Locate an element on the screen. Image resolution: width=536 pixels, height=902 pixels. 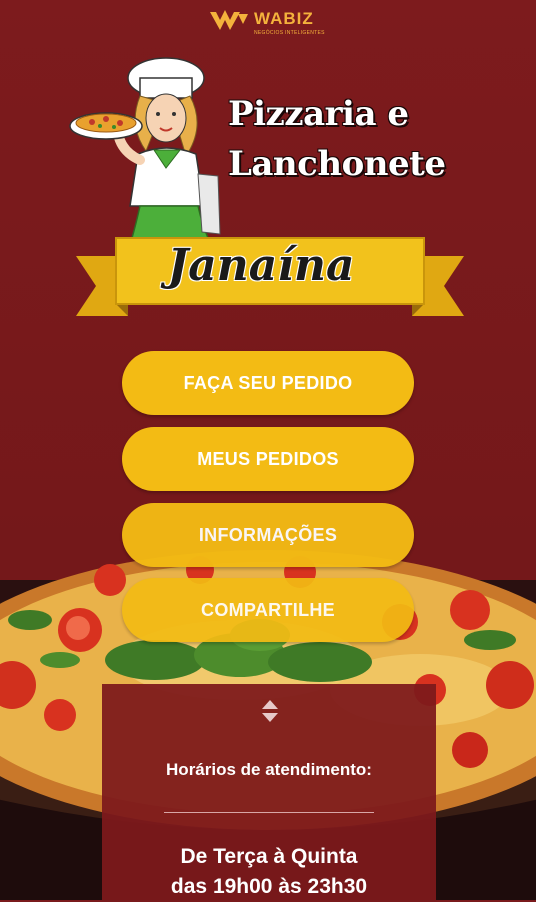
ribbon-name: Janaína is located at coordinates (261, 265).